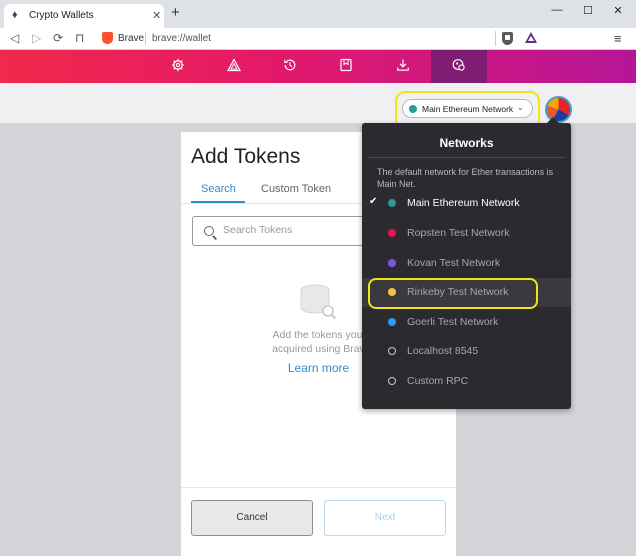  What do you see at coordinates (318, 521) in the screenshot?
I see `modal-footer: Cancel Next` at bounding box center [318, 521].